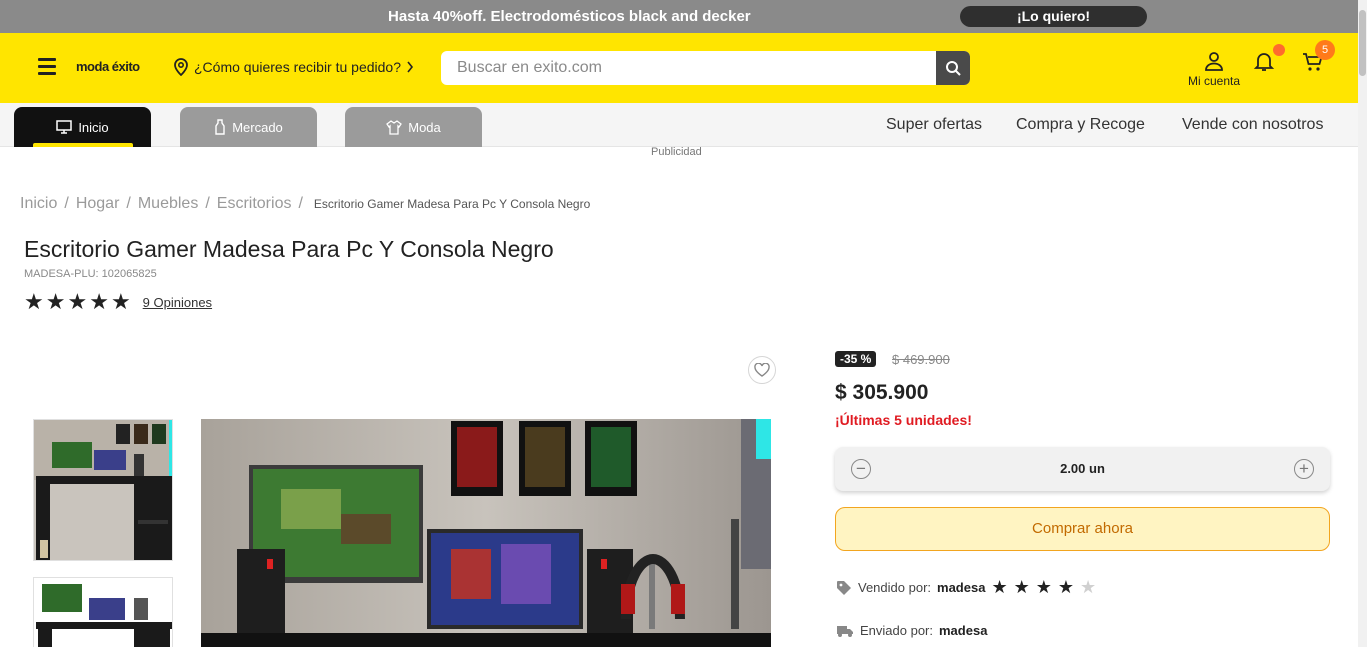  Describe the element at coordinates (903, 420) in the screenshot. I see `stock-alert: ¡Últimas 5 unidades!` at that location.